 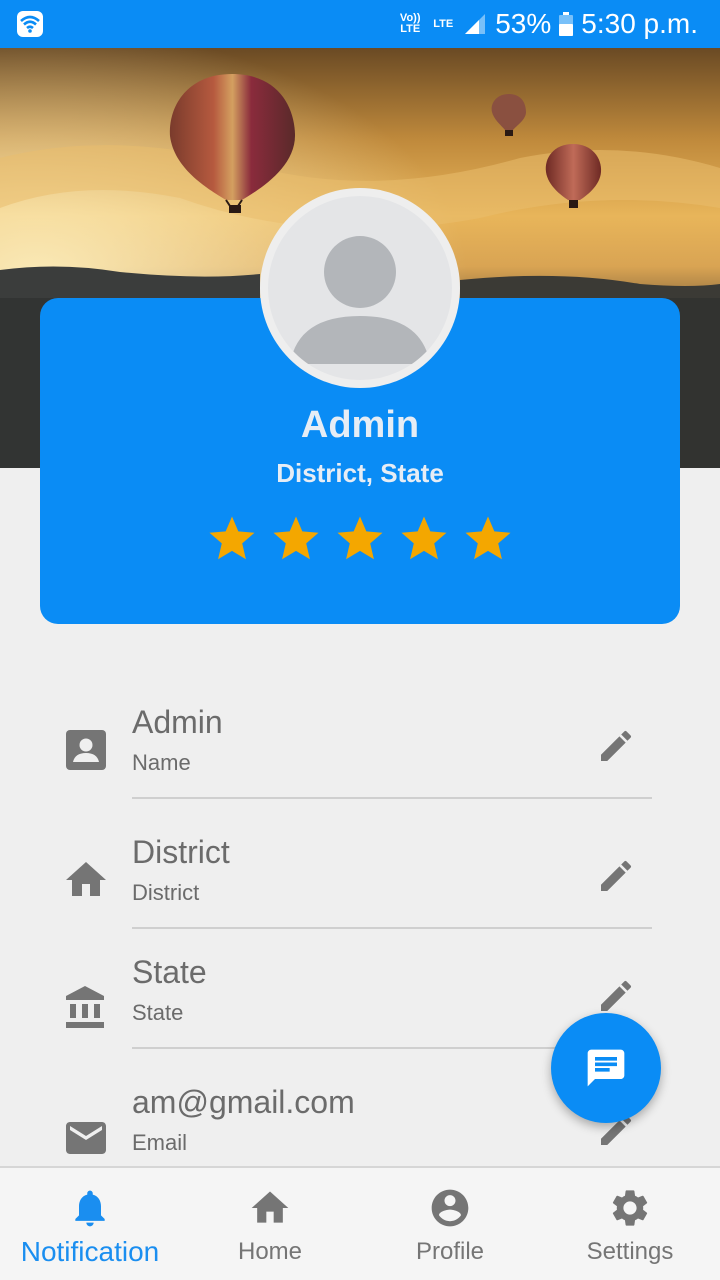 I want to click on district-label: District, so click(x=166, y=892).